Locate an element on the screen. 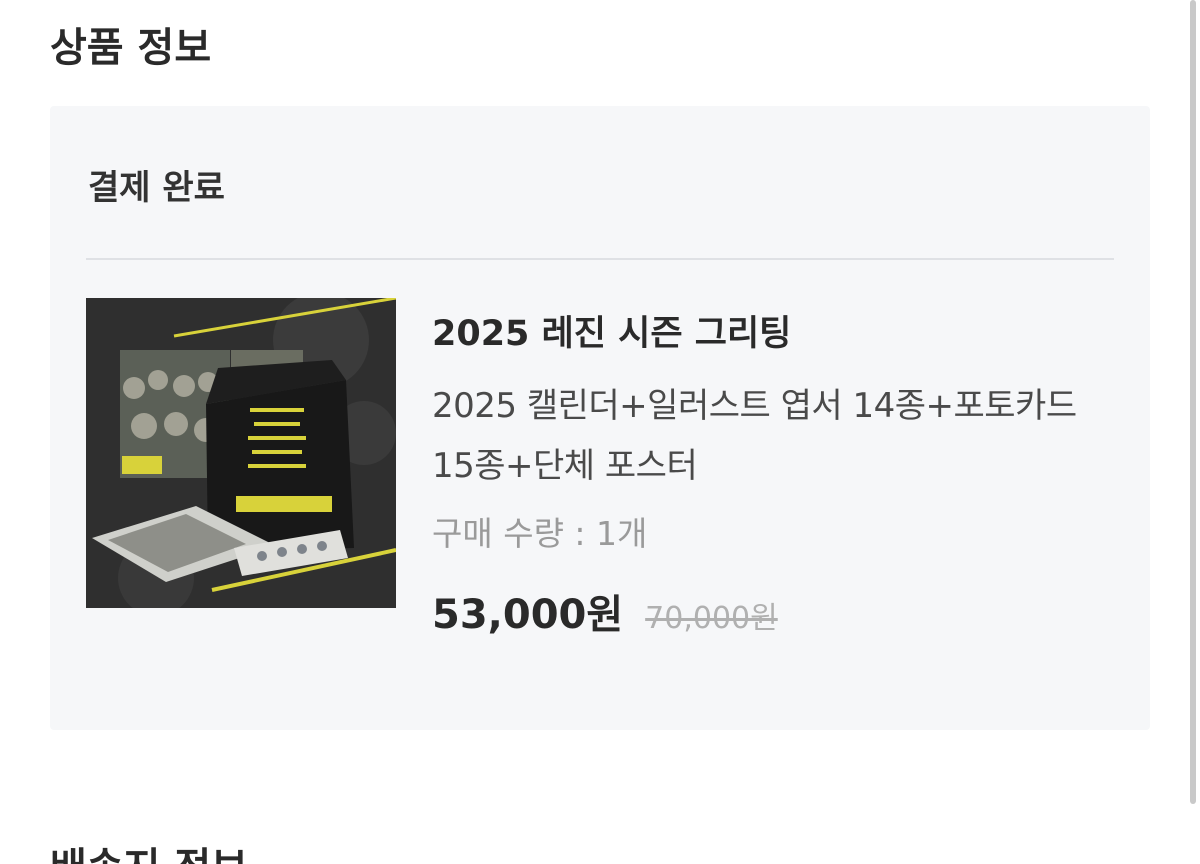  shipping-section-title: 배송지 정보 is located at coordinates (149, 853).